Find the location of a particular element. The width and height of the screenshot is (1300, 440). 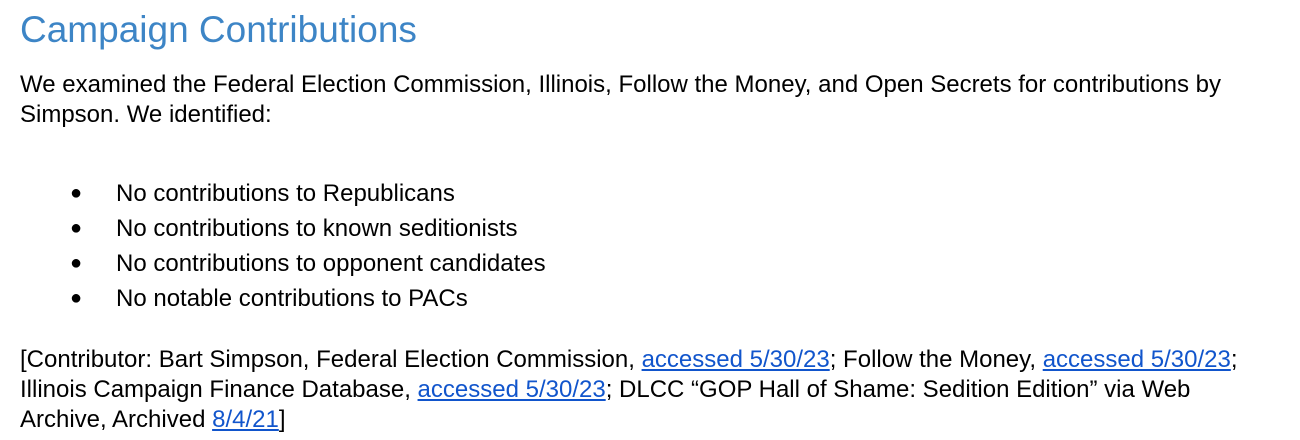

sources-text: ; Follow the Money, is located at coordinates (936, 359).